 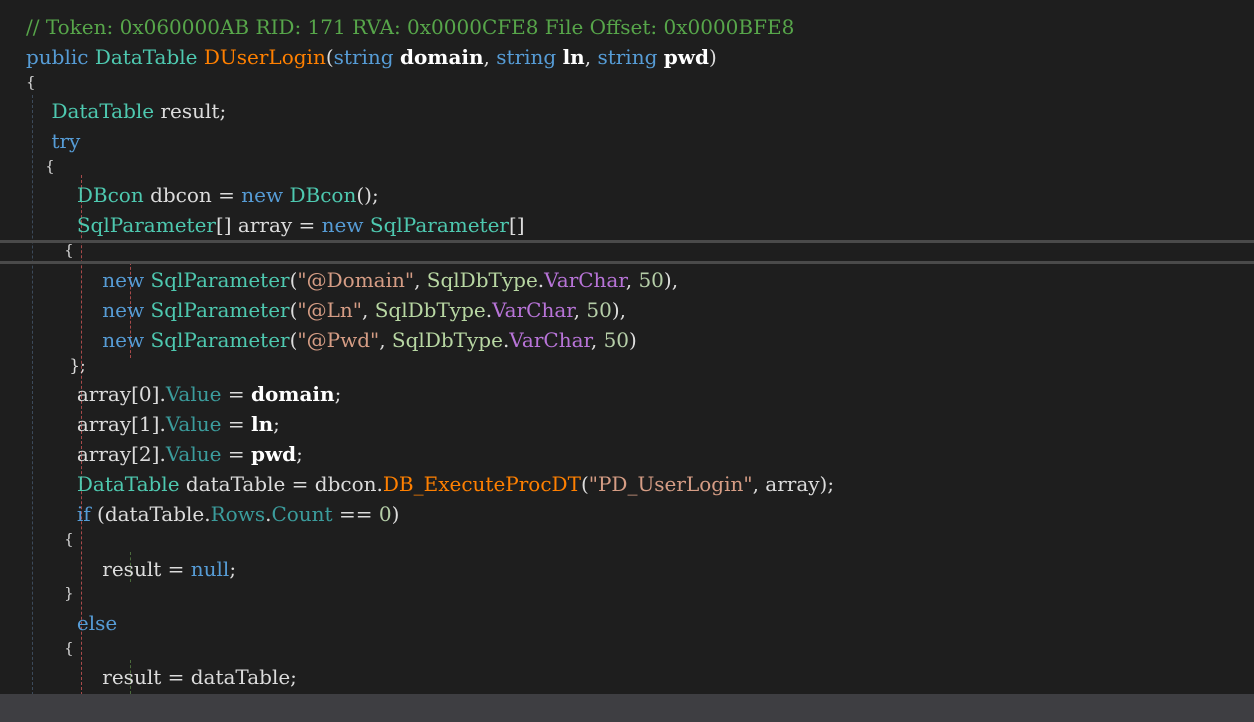 I want to click on code-token: "@Ln", so click(x=329, y=310).